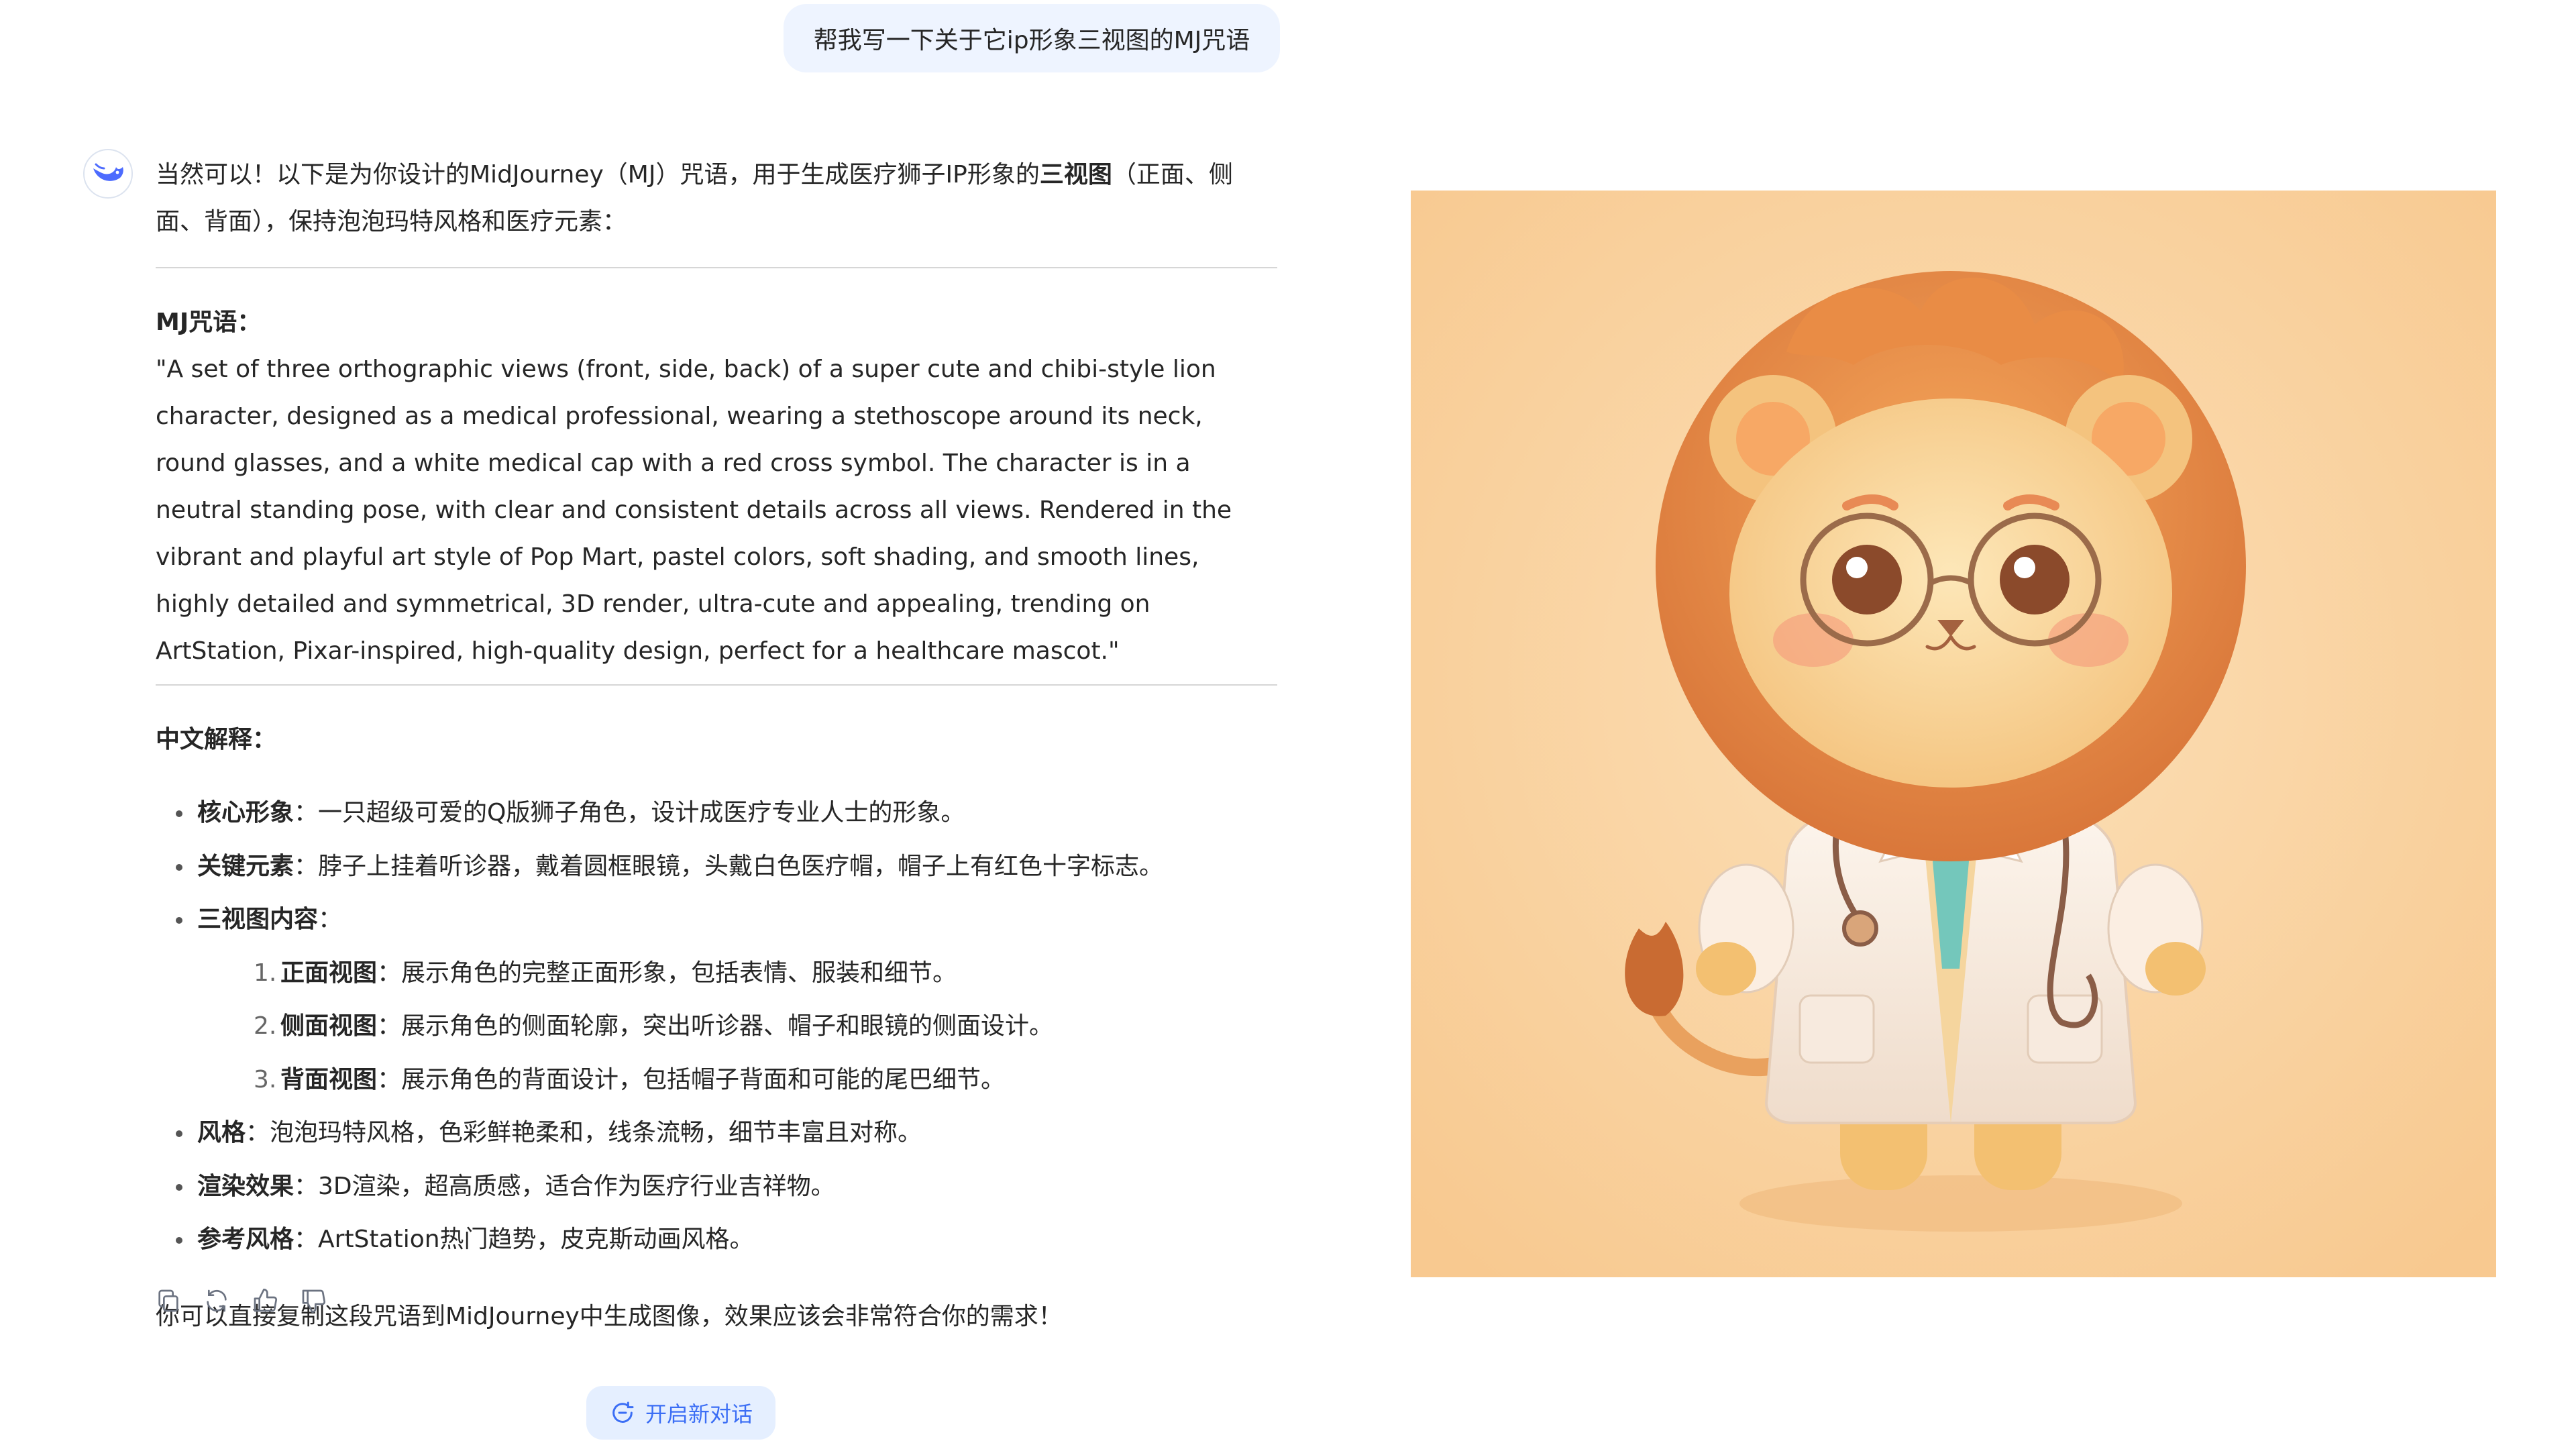 This screenshot has height=1449, width=2576. I want to click on copy-button, so click(168, 1300).